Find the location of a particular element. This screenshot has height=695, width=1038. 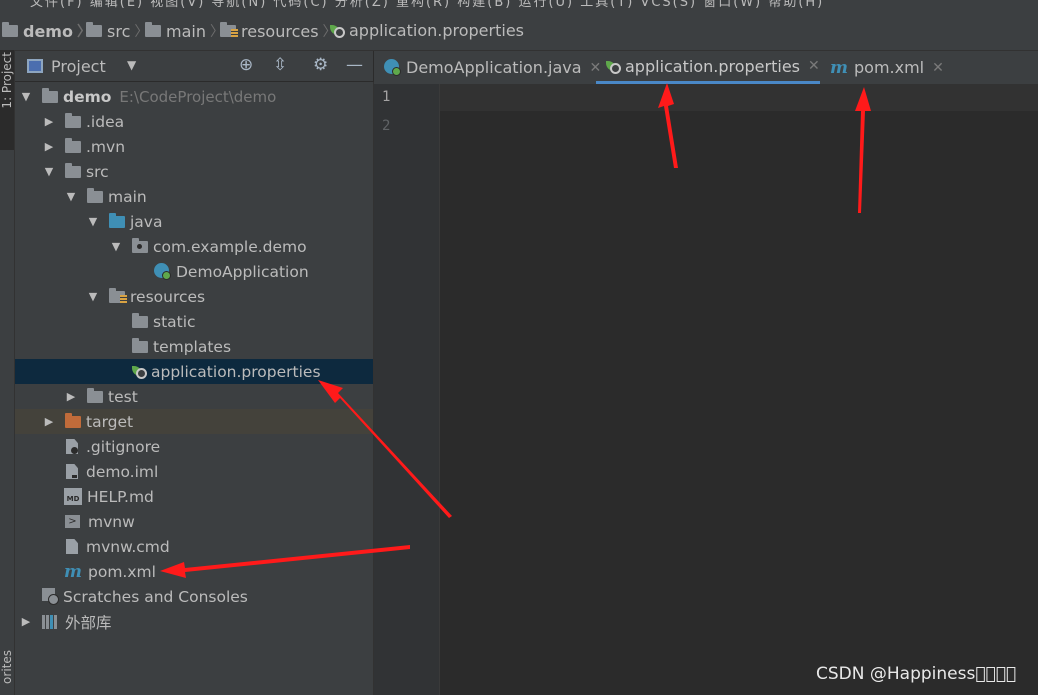

tree-item-main: ▼ main is located at coordinates (218, 196).